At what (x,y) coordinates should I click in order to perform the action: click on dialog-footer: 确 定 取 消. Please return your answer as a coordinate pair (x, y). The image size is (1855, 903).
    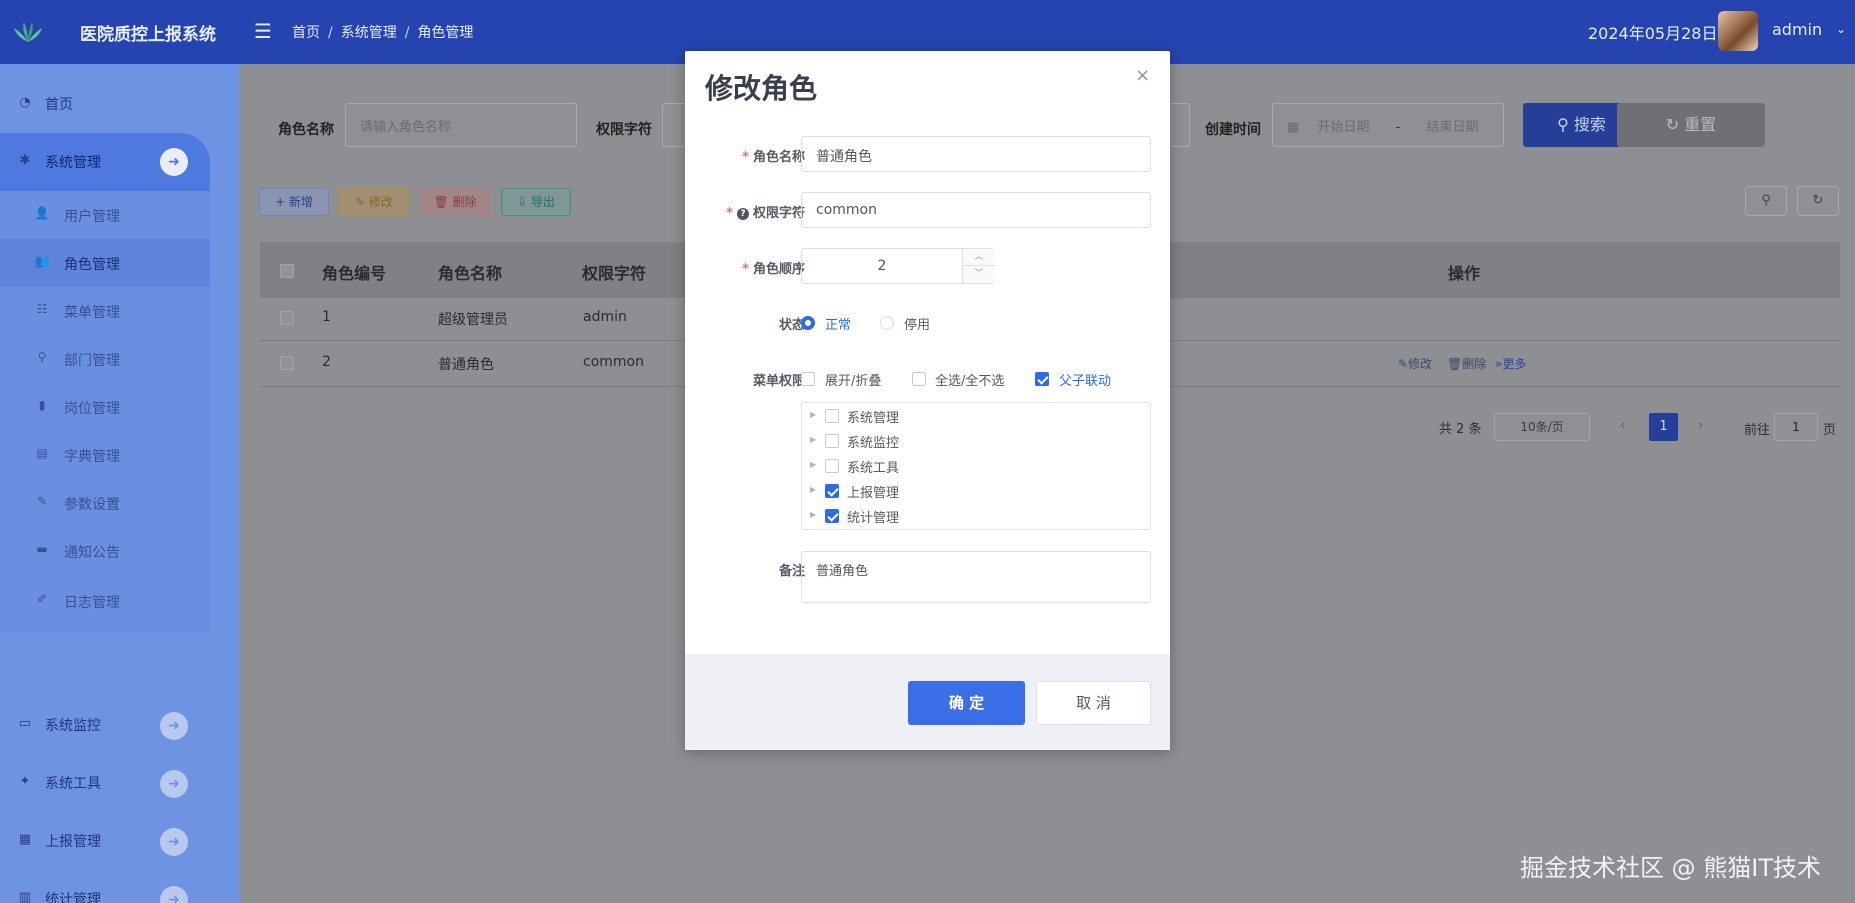
    Looking at the image, I should click on (927, 702).